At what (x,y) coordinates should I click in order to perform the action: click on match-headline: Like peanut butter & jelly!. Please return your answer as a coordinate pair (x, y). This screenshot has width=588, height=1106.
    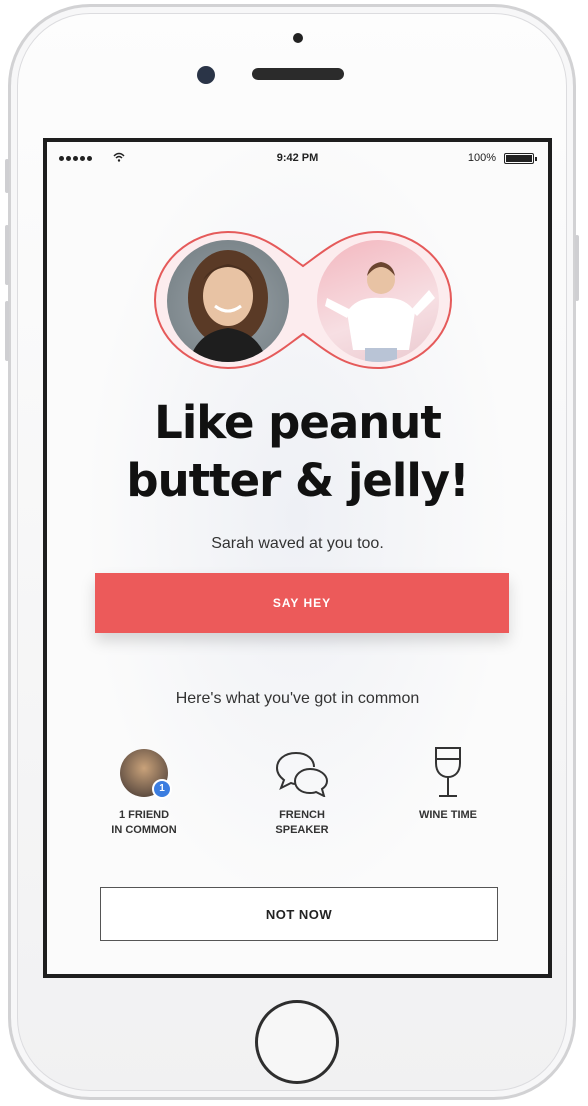
    Looking at the image, I should click on (297, 452).